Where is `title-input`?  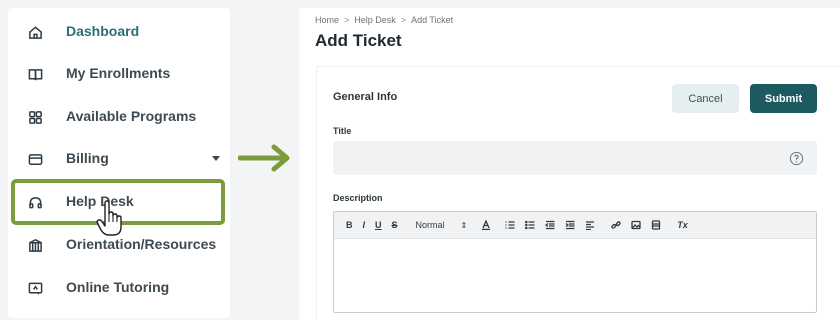
title-input is located at coordinates (575, 158).